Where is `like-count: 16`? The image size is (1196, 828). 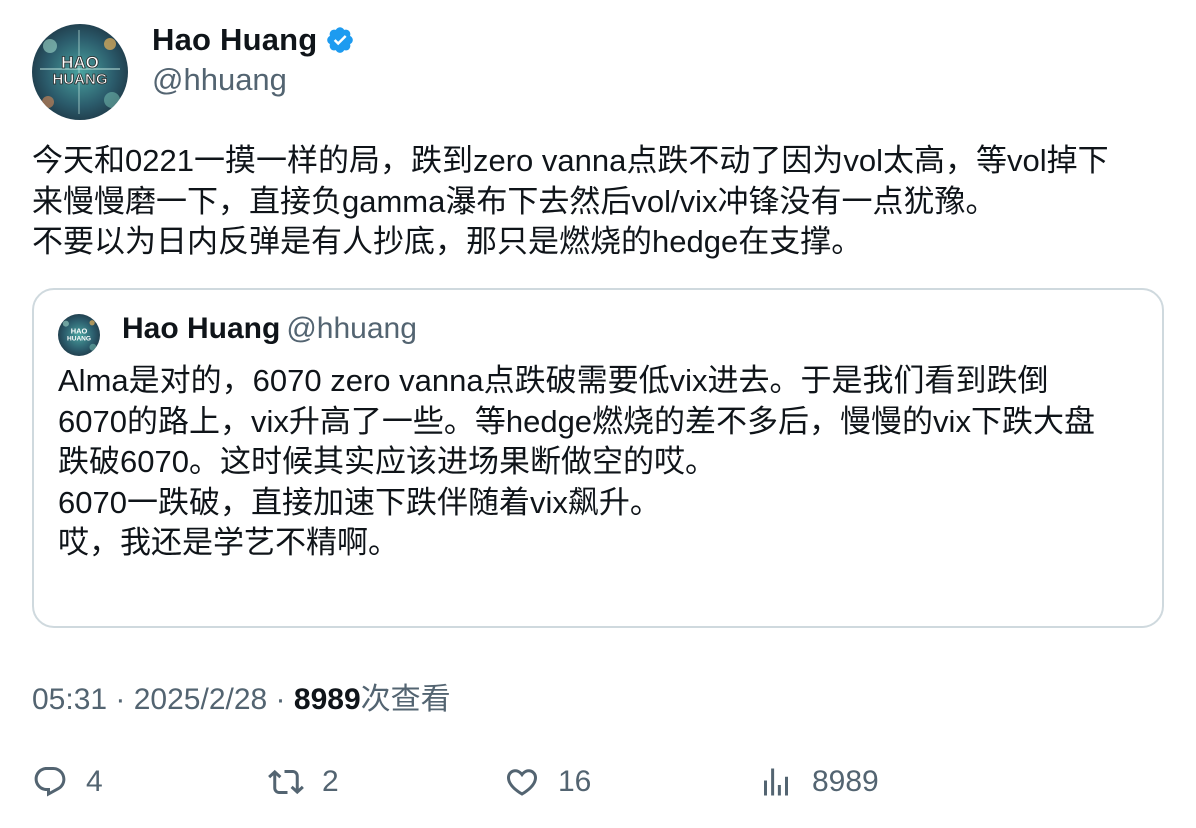 like-count: 16 is located at coordinates (575, 781).